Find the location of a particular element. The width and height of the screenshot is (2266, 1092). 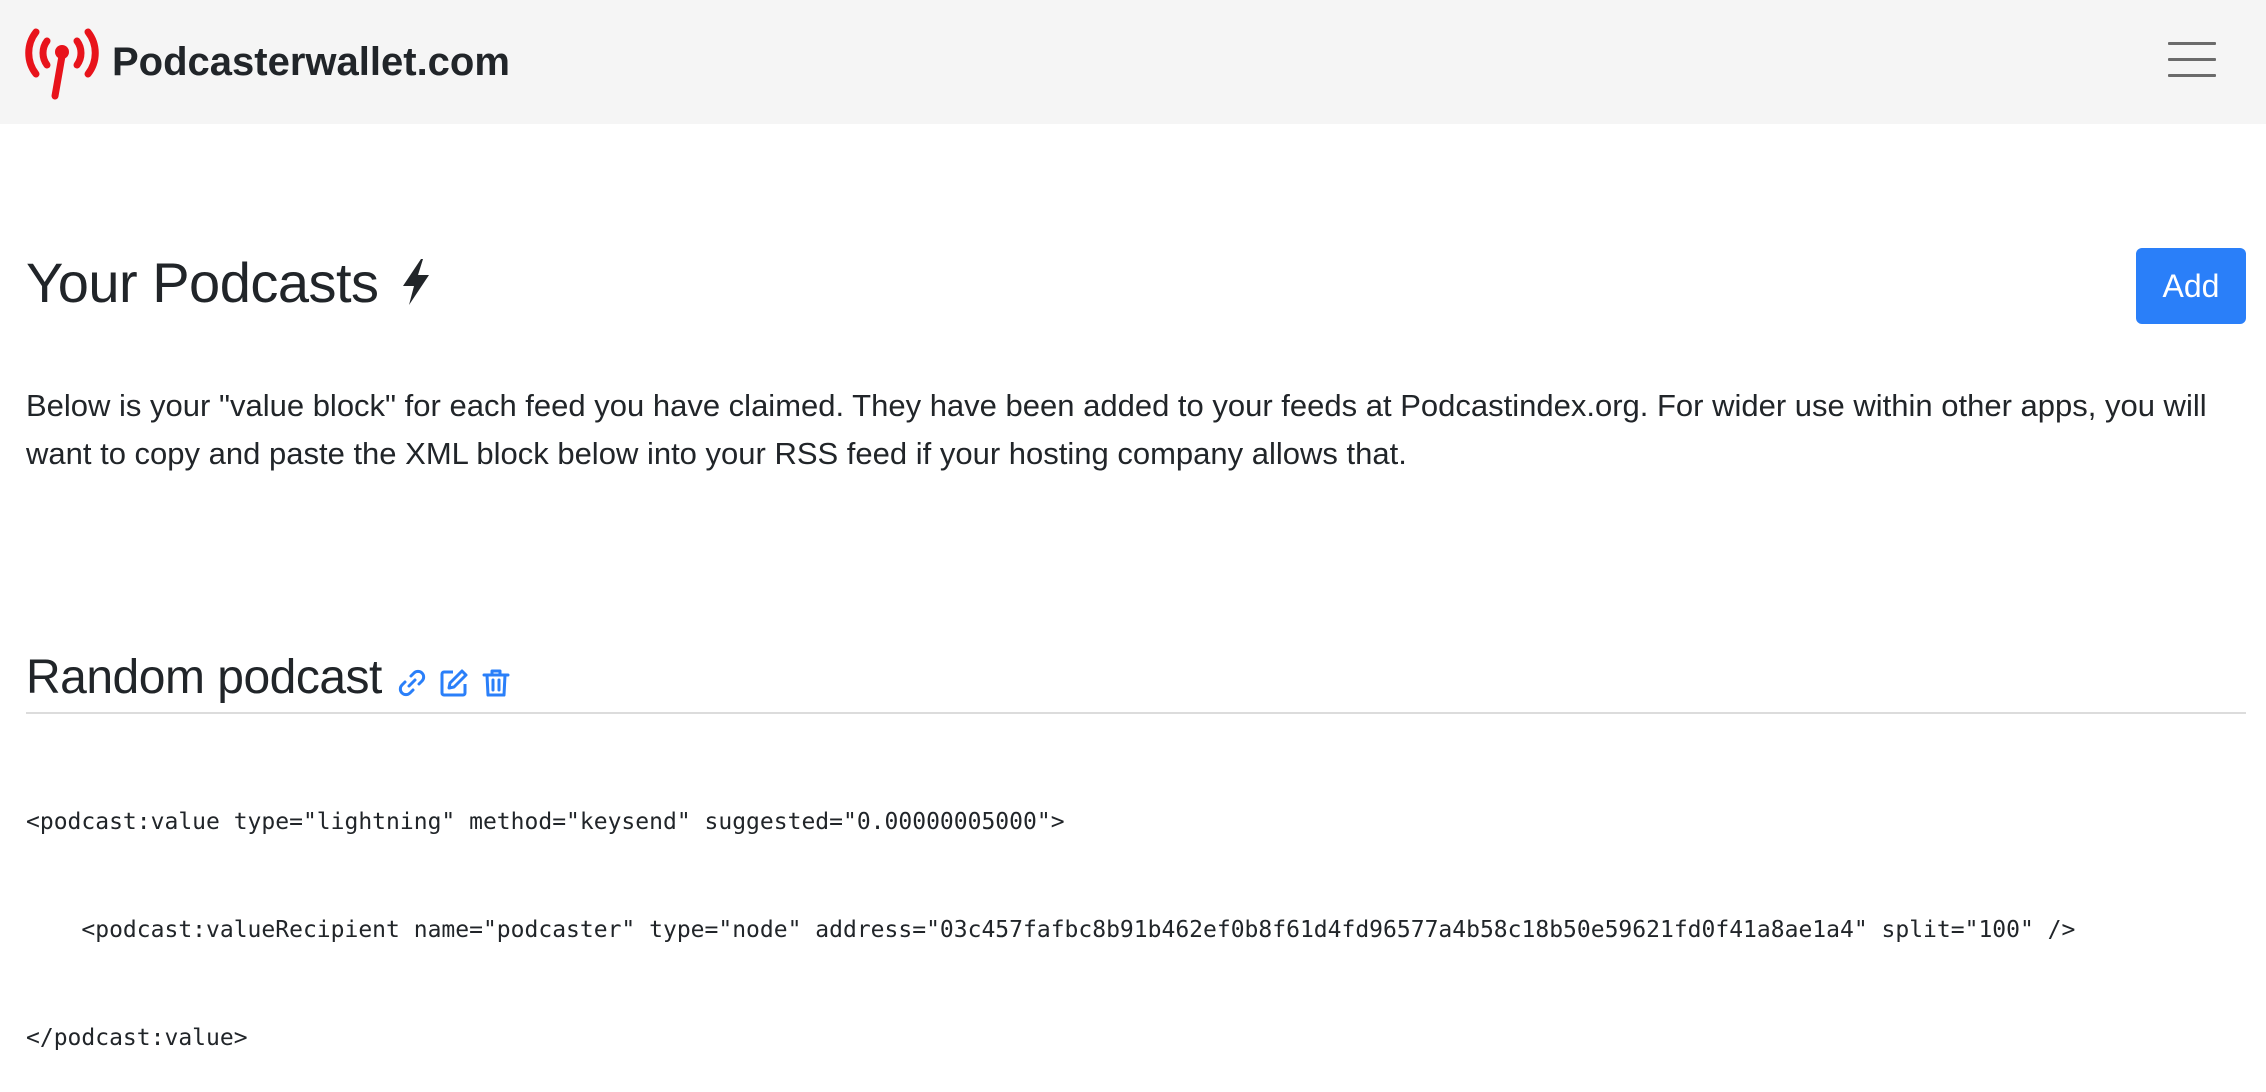

navbar: Podcasterwallet.com is located at coordinates (1133, 62).